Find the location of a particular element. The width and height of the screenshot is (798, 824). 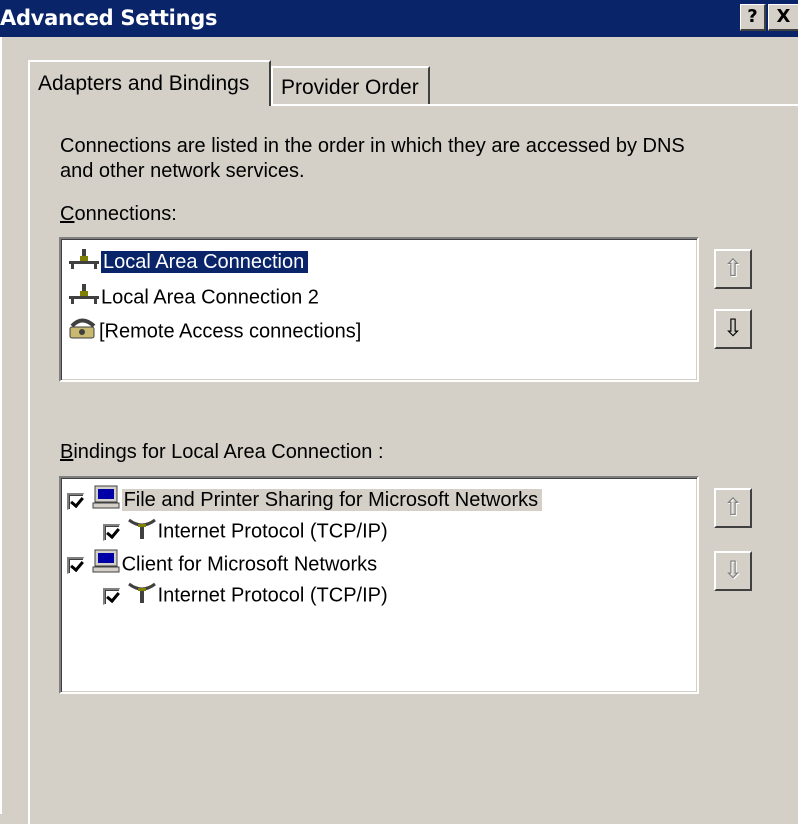

help-icon: ? is located at coordinates (752, 16).